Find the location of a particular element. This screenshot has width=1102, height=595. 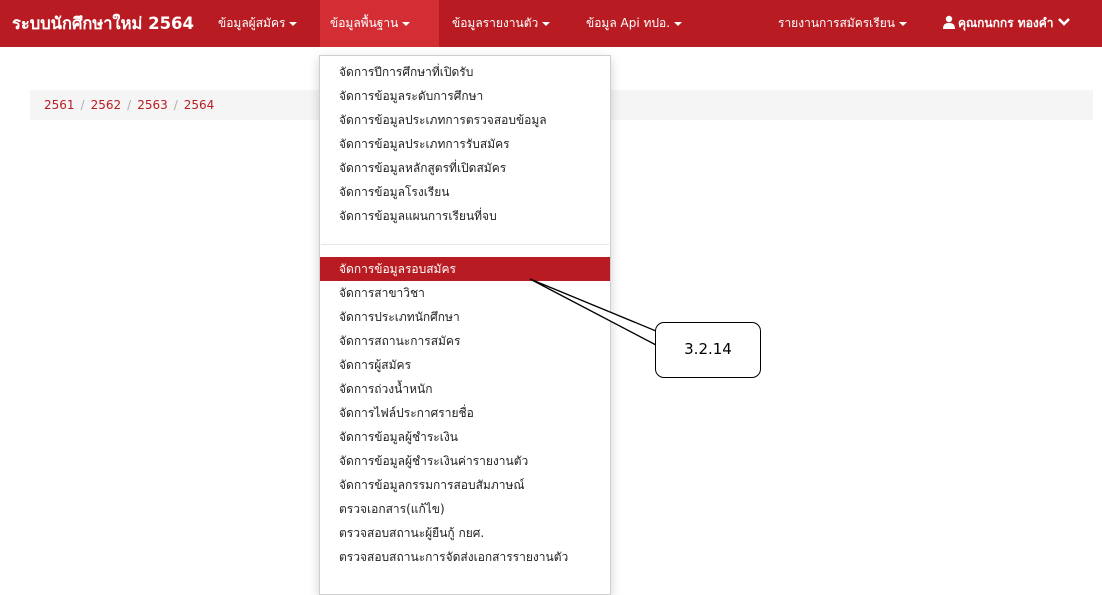

user-name: คุณกนกกร ทองคำ is located at coordinates (1006, 23).